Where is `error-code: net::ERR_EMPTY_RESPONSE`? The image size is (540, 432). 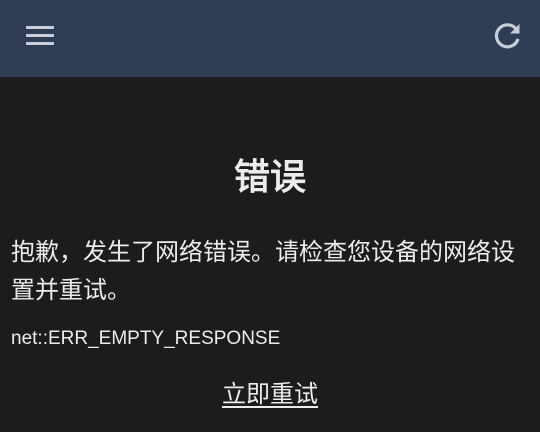
error-code: net::ERR_EMPTY_RESPONSE is located at coordinates (146, 338).